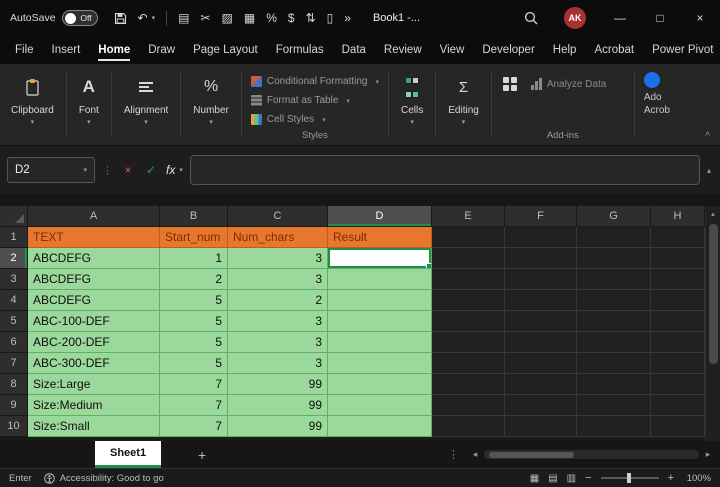 The image size is (720, 487). What do you see at coordinates (128, 170) in the screenshot?
I see `cancel-button: ×` at bounding box center [128, 170].